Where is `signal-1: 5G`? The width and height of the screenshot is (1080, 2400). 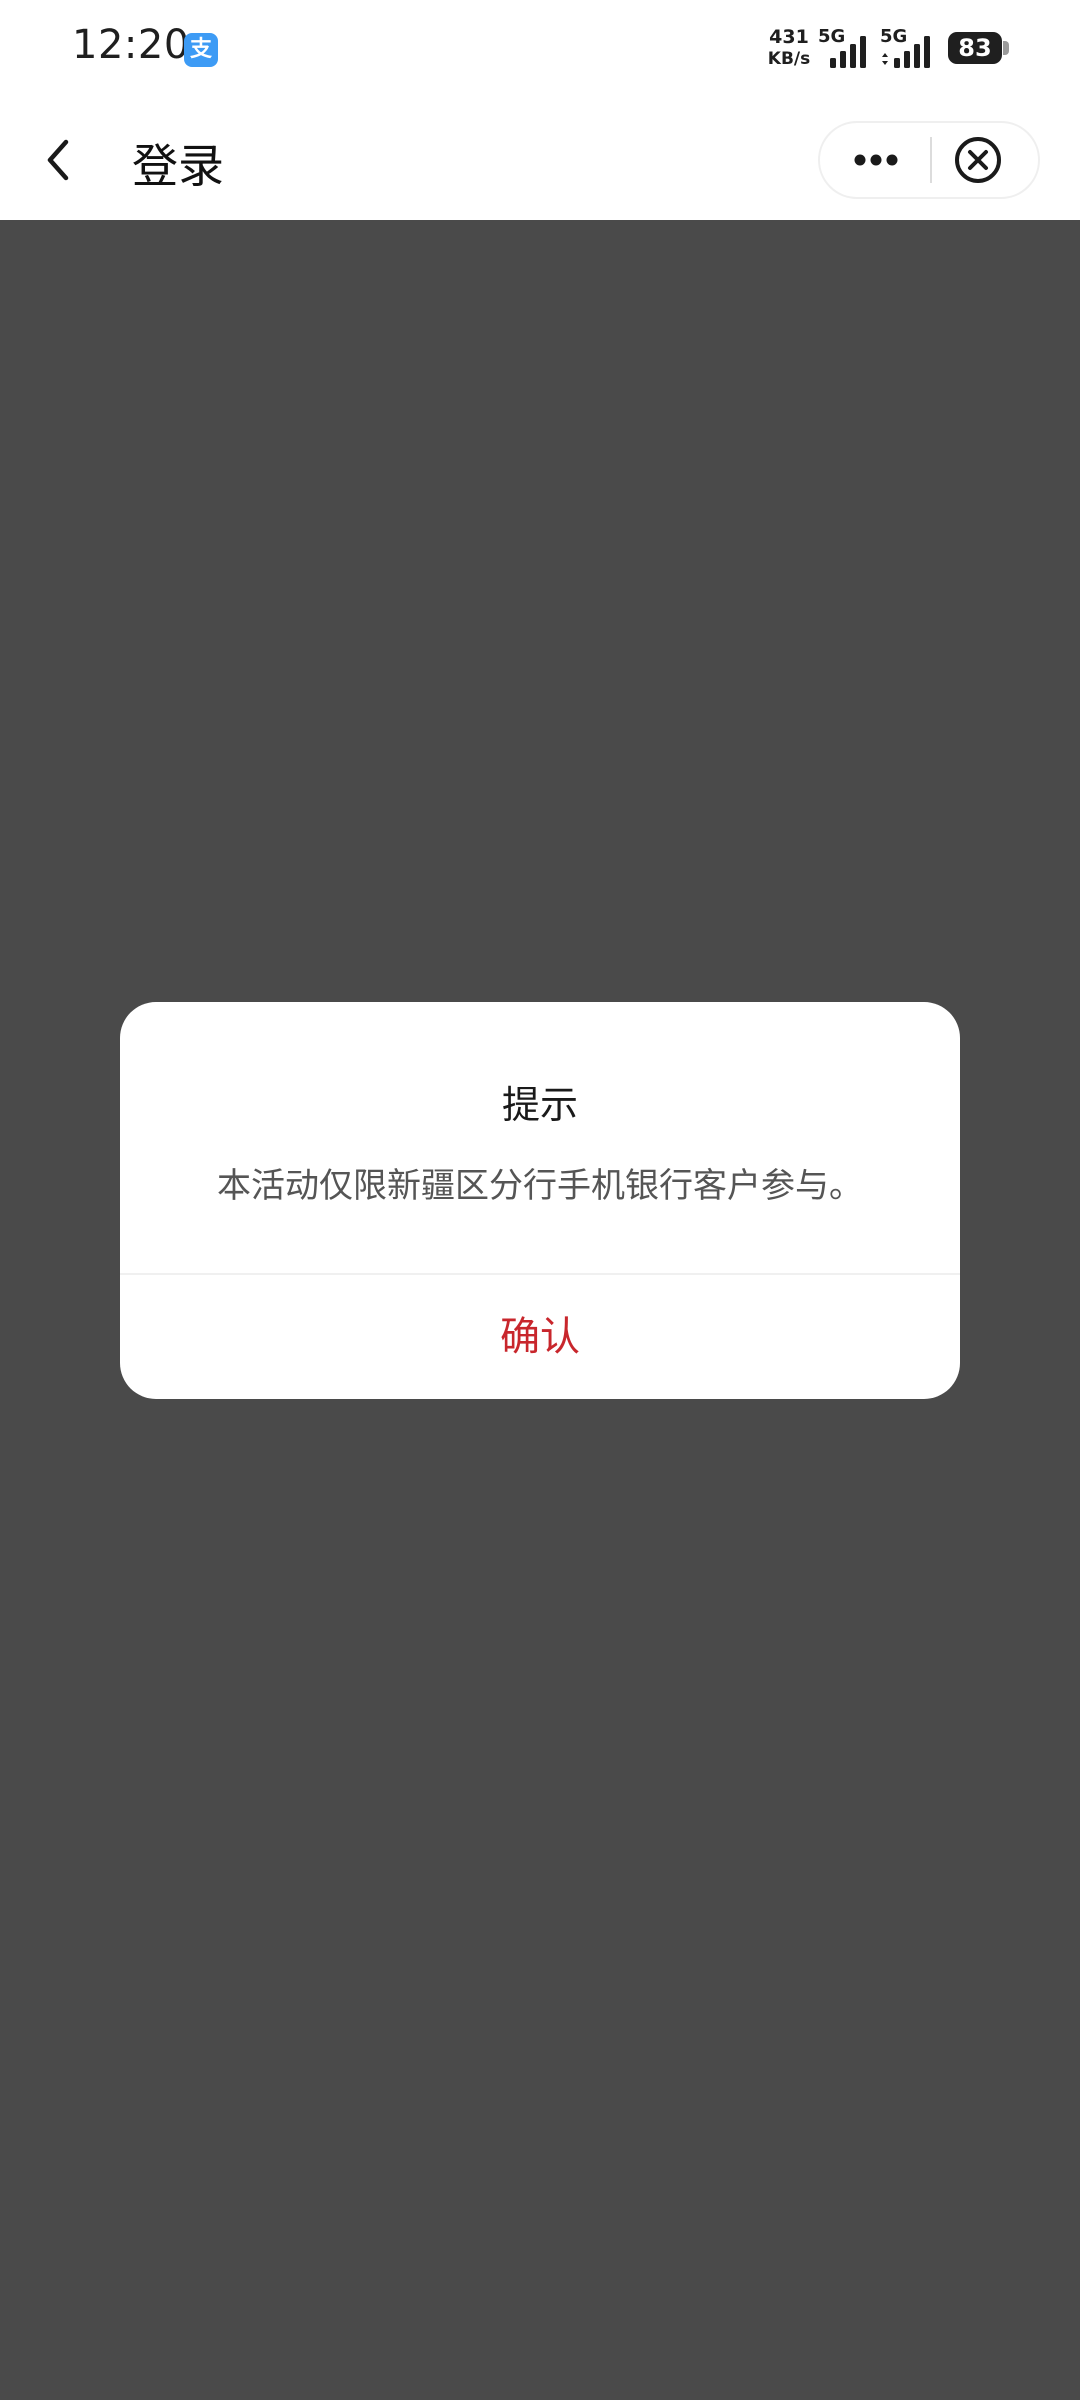 signal-1: 5G is located at coordinates (846, 47).